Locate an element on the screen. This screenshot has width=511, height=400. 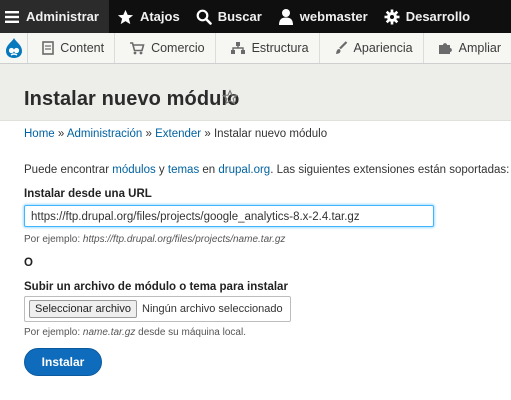
breadcrumb-link-administracion: Administración is located at coordinates (104, 134).